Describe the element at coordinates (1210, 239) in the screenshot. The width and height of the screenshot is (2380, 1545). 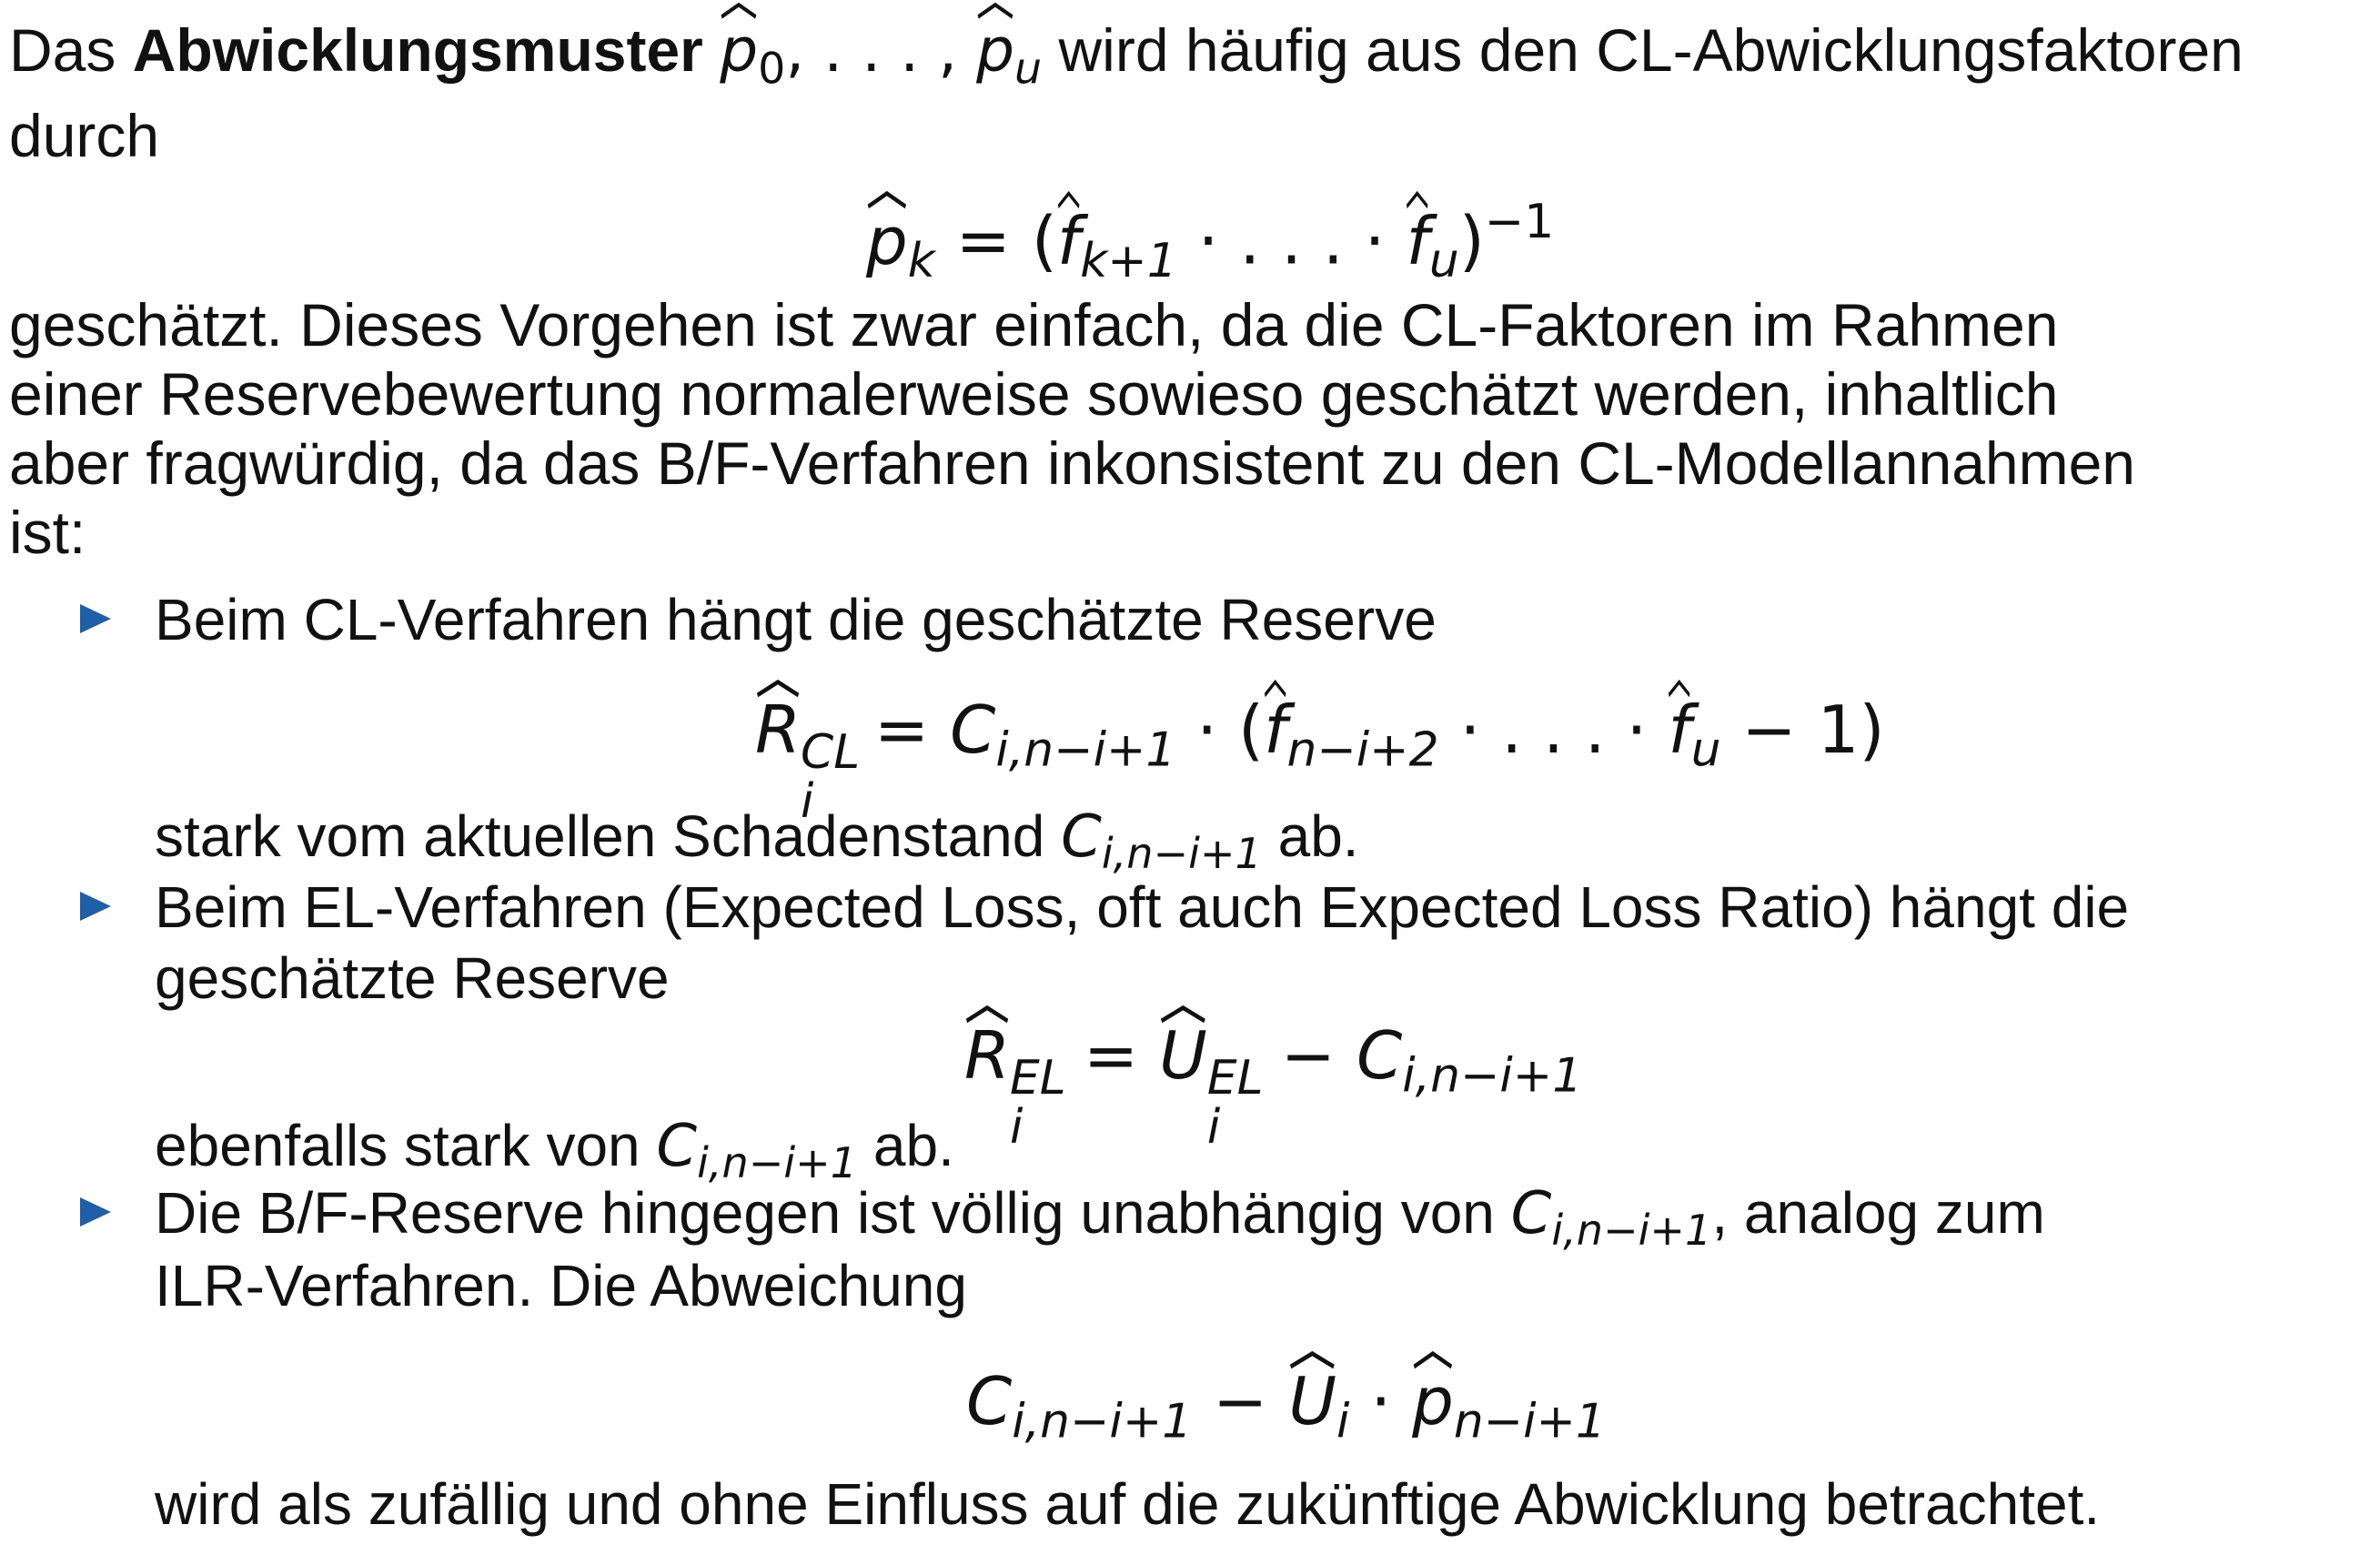
I see `formula-pattern: pk = (f k+1 · . . . · f u)−1` at that location.